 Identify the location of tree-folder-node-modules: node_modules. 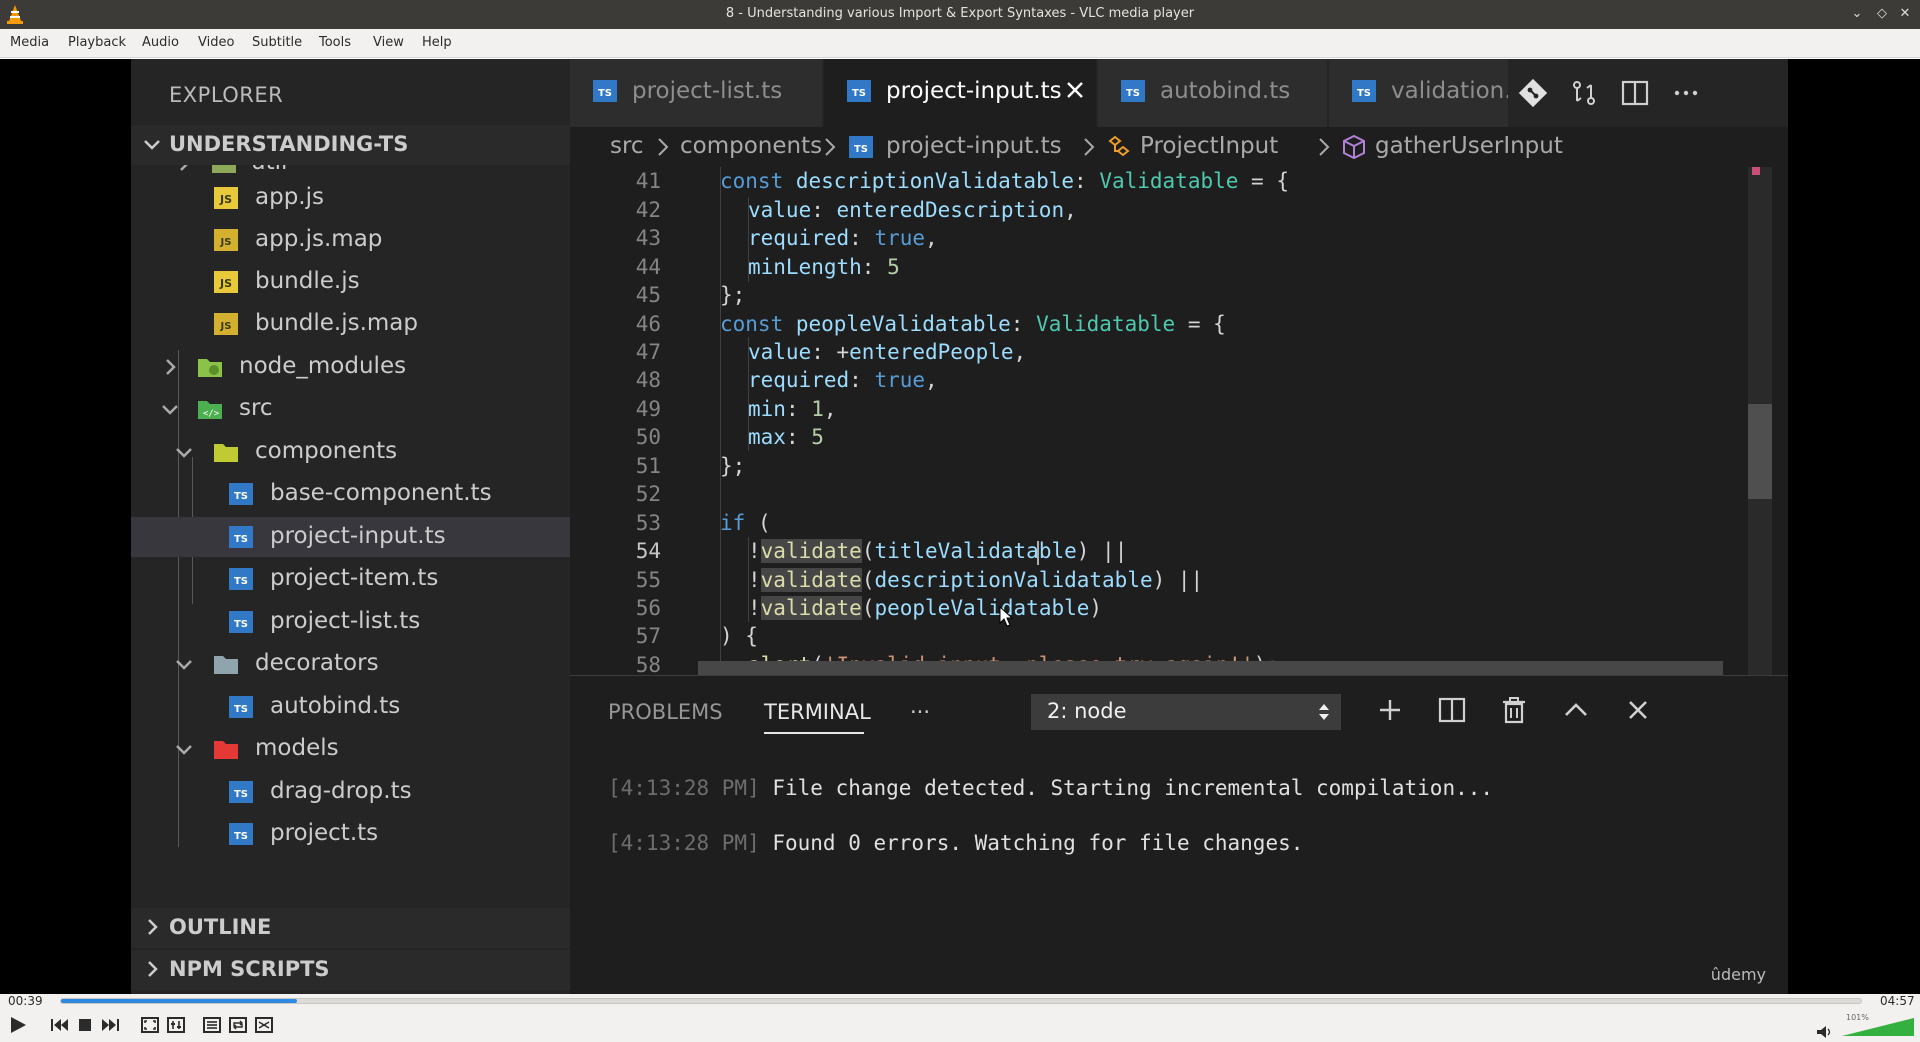
(350, 367).